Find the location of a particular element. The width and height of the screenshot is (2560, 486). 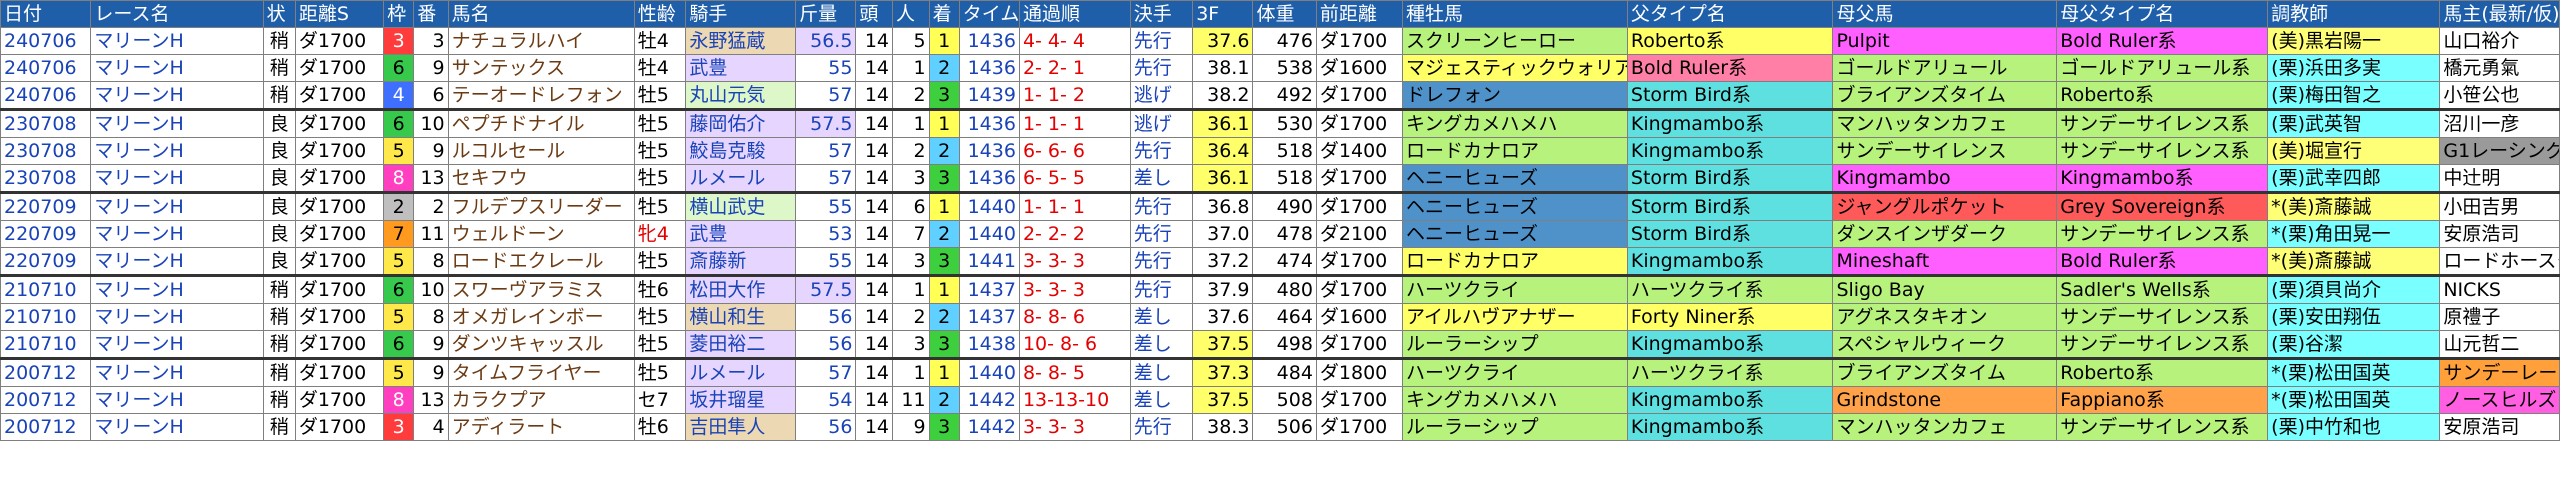

broodmare-sire-cell: Kingmambo is located at coordinates (1945, 178).